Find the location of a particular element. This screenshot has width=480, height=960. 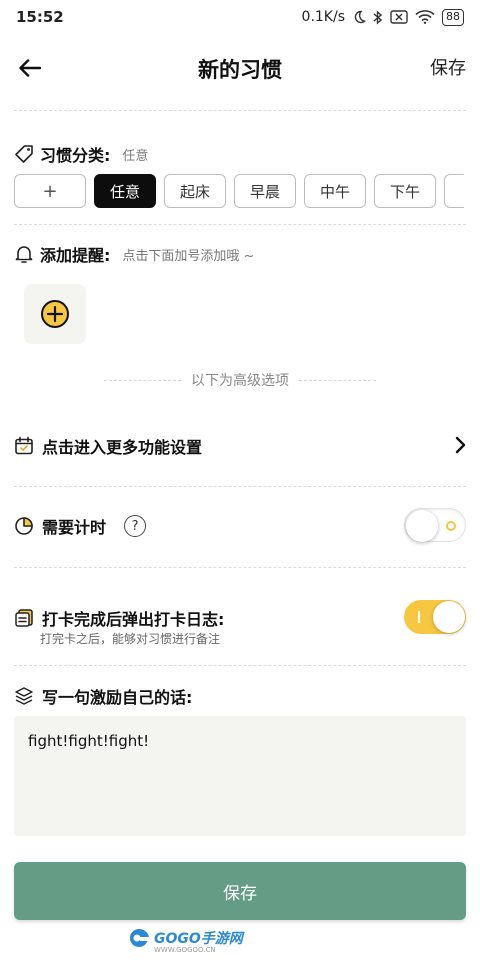

status-icons: 0.1K/s 88 is located at coordinates (382, 17).